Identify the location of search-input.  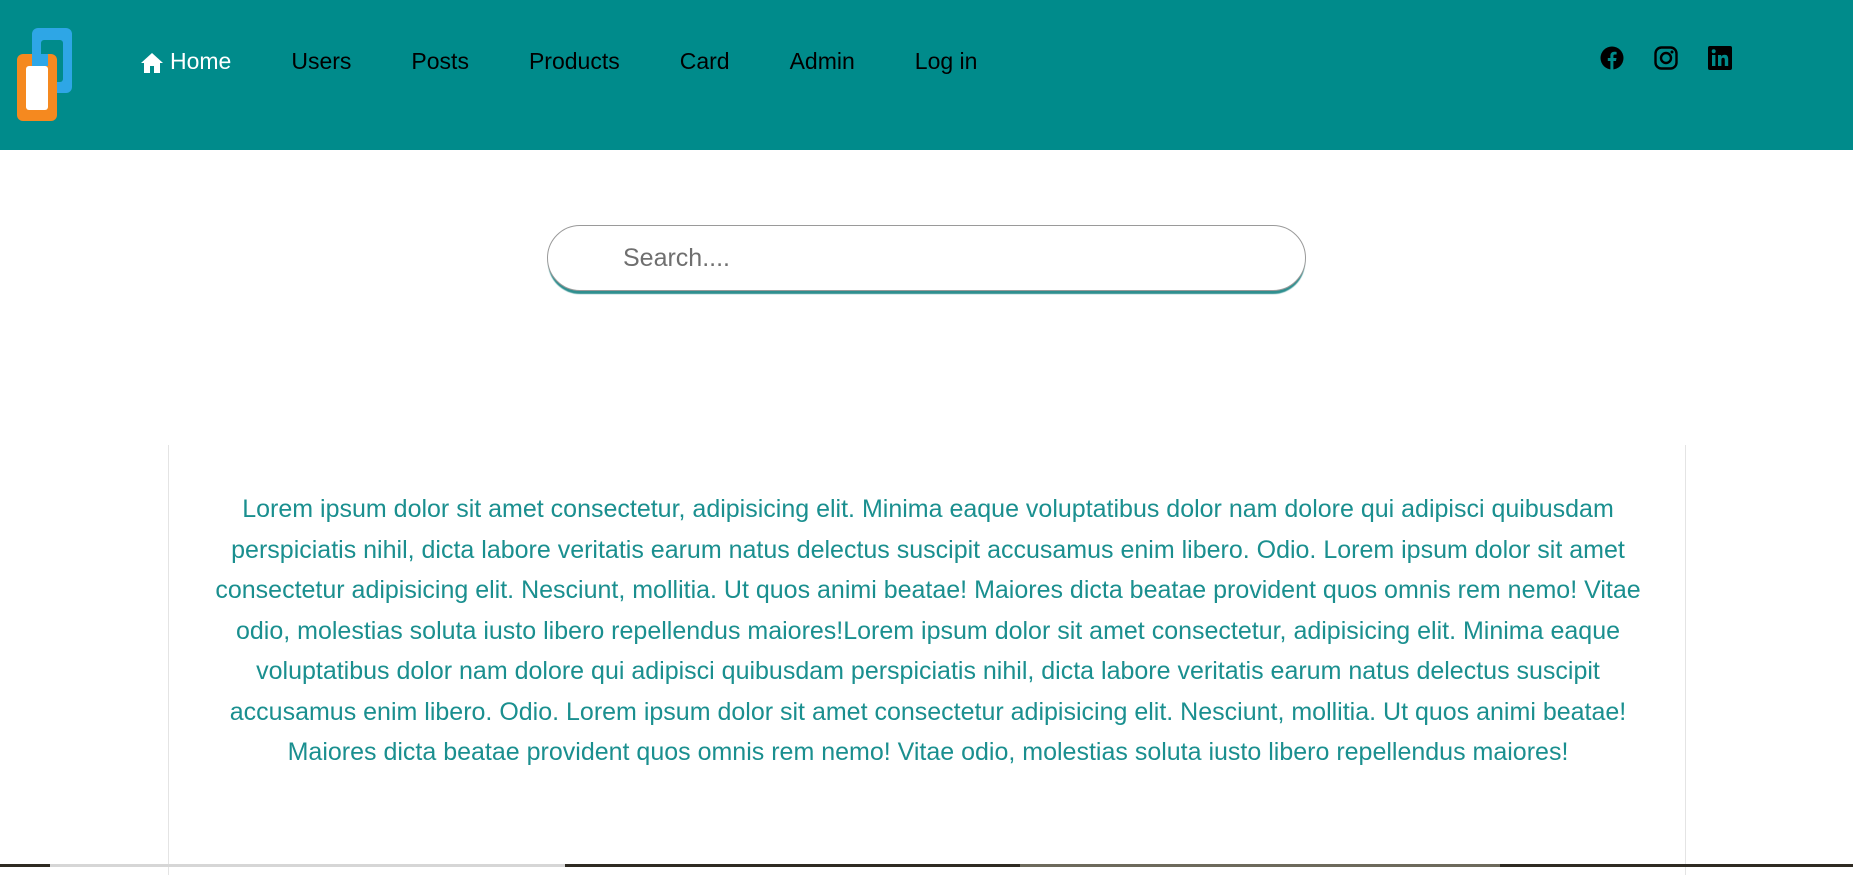
(953, 258).